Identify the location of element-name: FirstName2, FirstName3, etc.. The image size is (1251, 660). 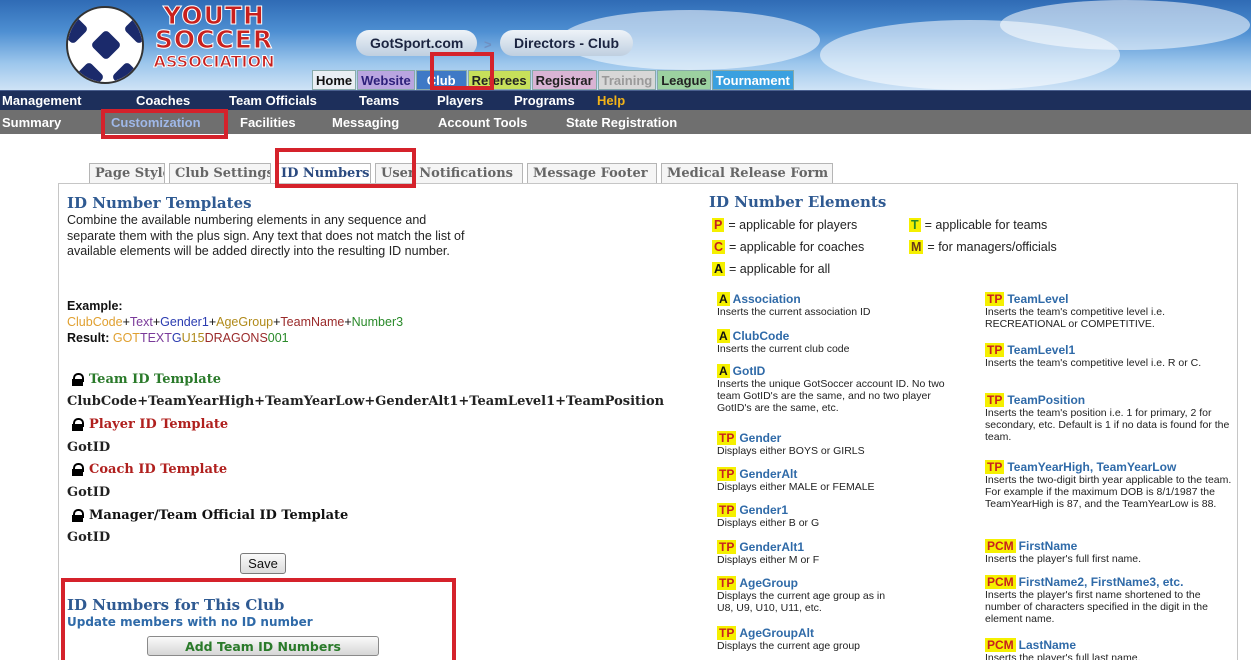
(1101, 582).